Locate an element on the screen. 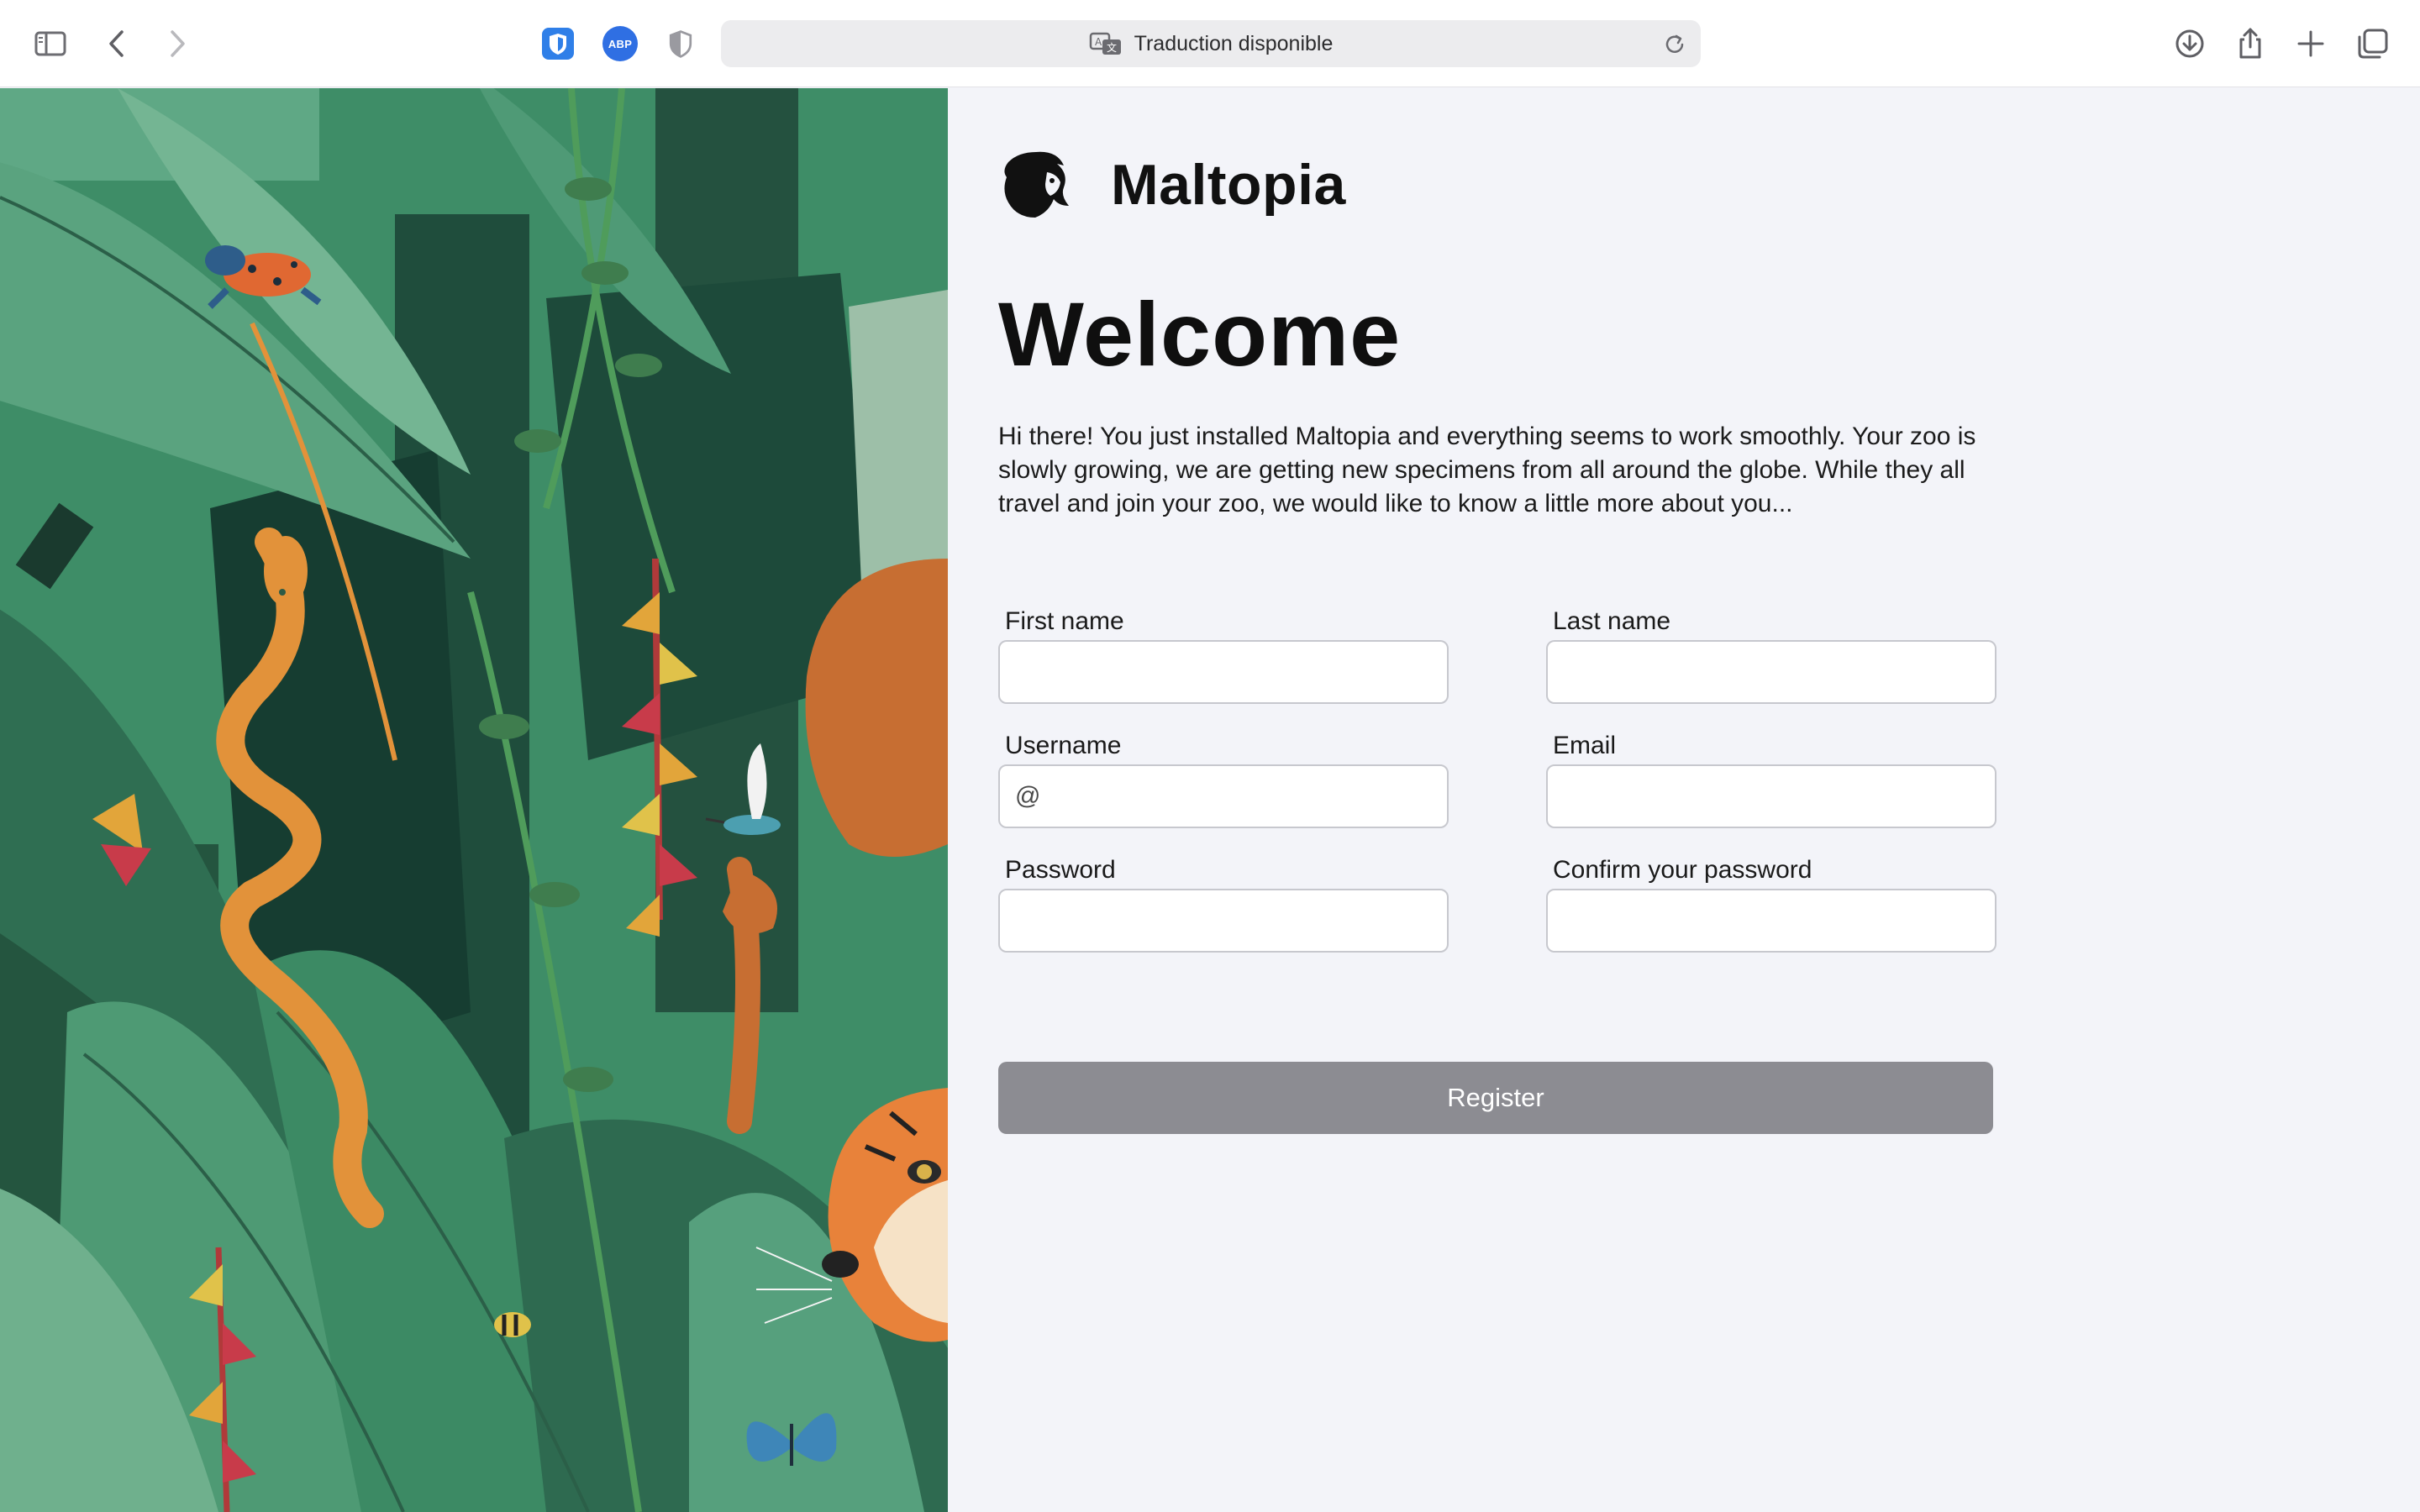 Image resolution: width=2420 pixels, height=1512 pixels. sidebar-icon is located at coordinates (51, 43).